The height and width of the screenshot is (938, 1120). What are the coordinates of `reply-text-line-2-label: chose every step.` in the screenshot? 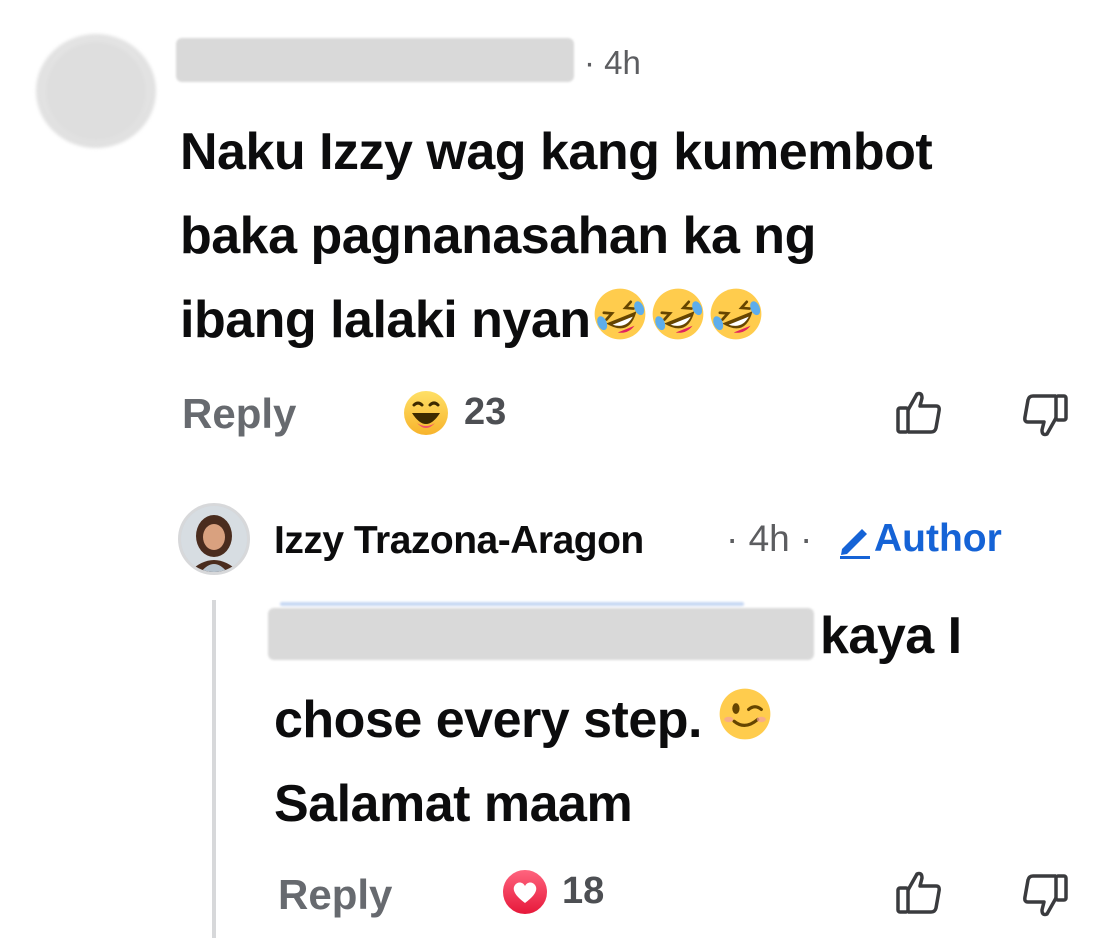 It's located at (488, 720).